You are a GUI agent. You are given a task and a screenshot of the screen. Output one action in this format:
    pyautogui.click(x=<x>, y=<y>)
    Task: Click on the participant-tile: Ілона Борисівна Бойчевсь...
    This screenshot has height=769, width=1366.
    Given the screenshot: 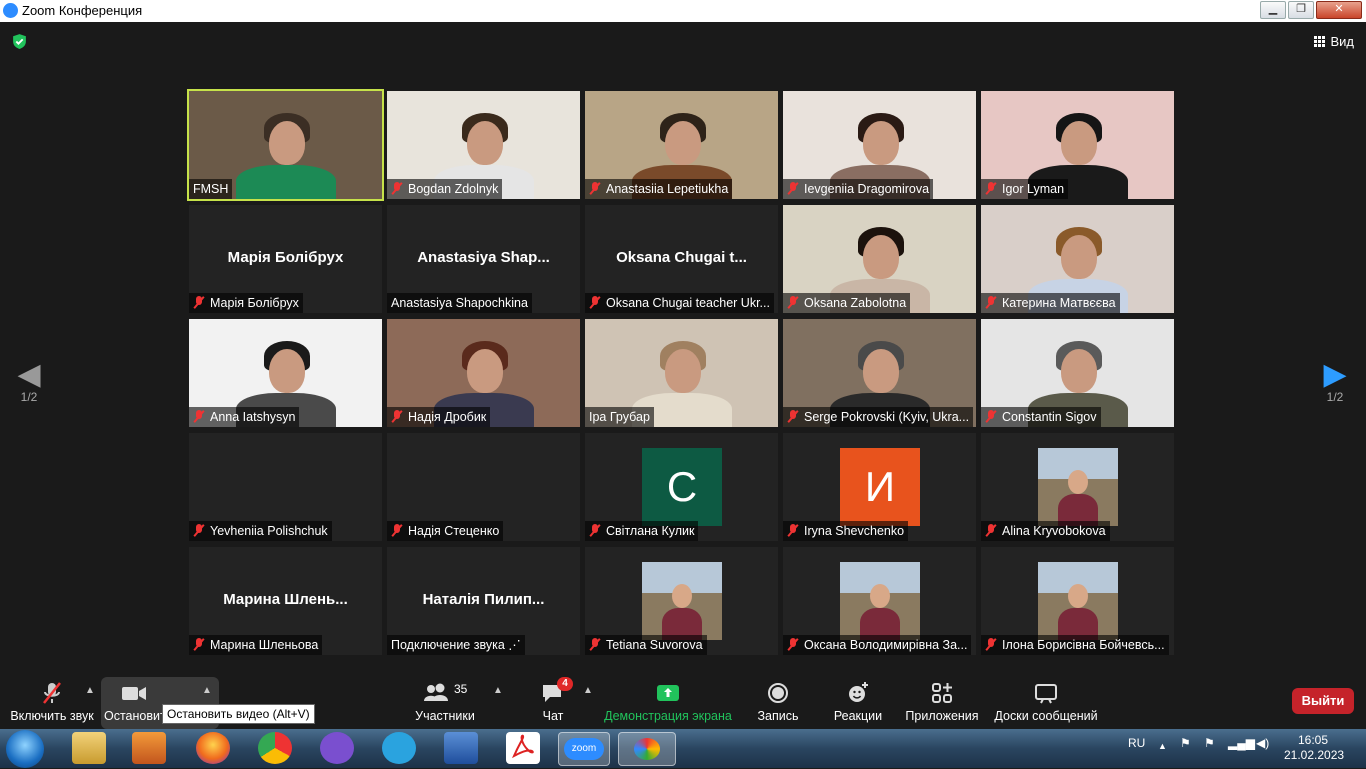 What is the action you would take?
    pyautogui.click(x=1077, y=601)
    